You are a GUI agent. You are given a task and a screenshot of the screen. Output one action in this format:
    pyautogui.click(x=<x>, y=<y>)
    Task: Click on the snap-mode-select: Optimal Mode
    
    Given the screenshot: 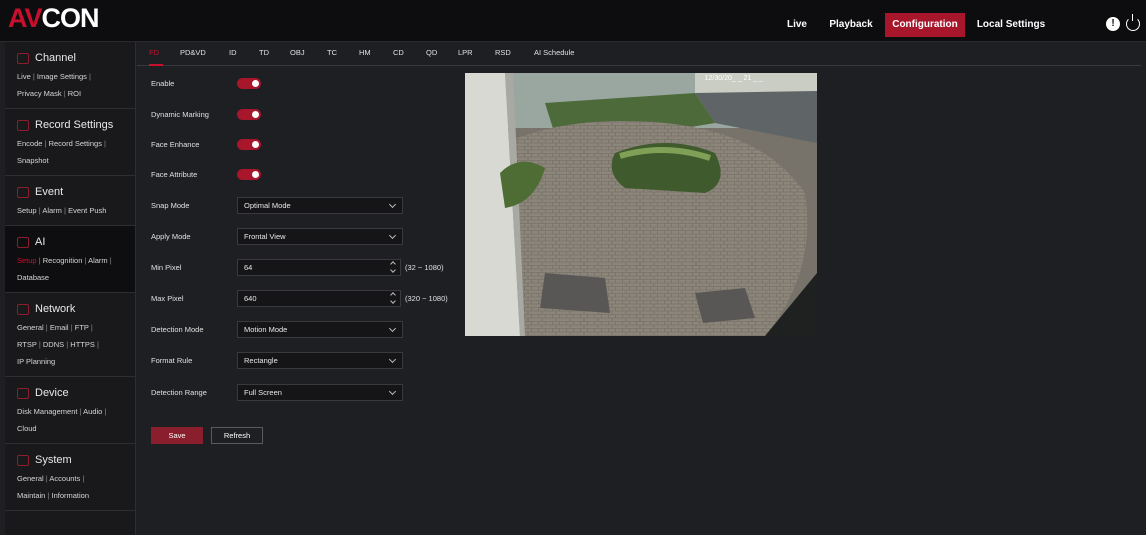 What is the action you would take?
    pyautogui.click(x=320, y=205)
    